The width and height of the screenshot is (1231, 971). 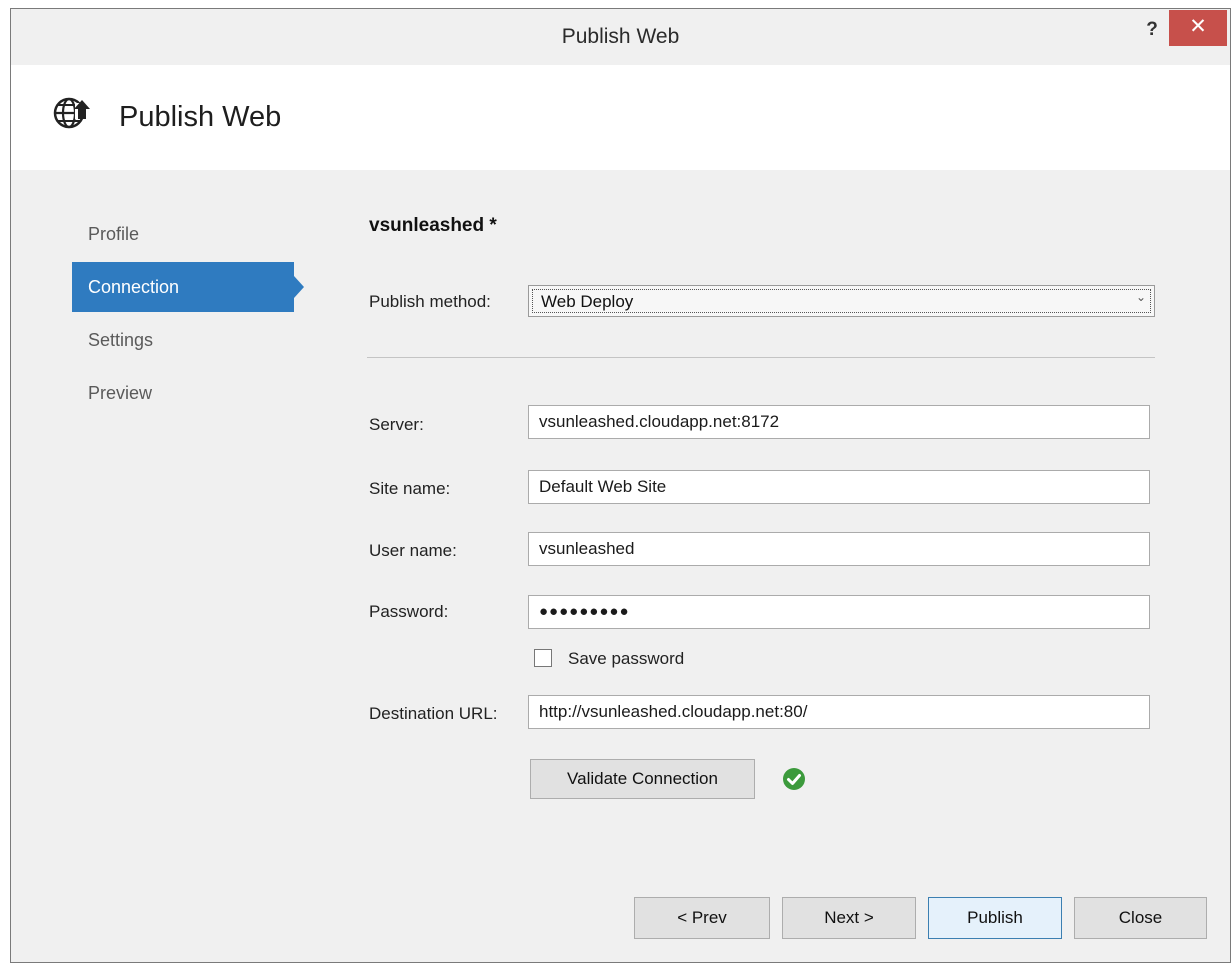 What do you see at coordinates (409, 611) in the screenshot?
I see `password-label: Password:` at bounding box center [409, 611].